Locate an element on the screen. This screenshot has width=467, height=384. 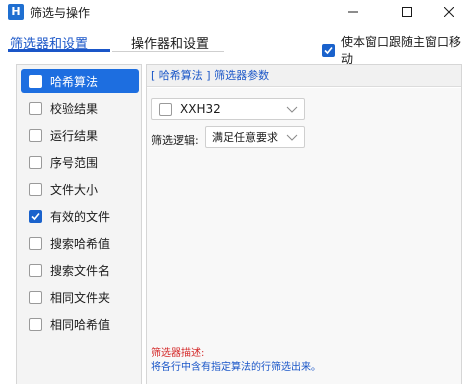
minimize-button is located at coordinates (353, 12).